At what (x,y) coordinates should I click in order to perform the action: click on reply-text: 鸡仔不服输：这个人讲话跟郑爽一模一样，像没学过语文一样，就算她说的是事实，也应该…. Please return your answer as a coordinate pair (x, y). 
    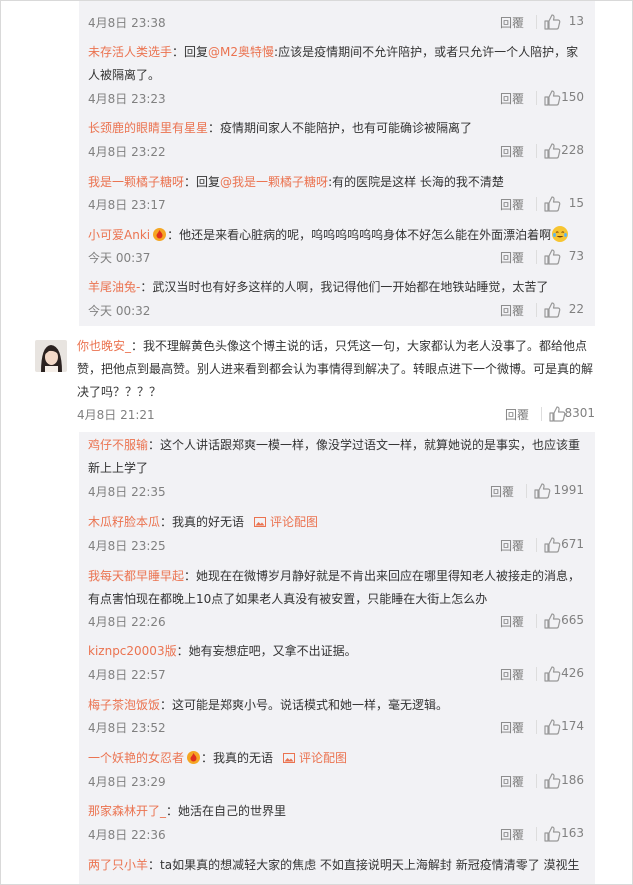
    Looking at the image, I should click on (334, 456).